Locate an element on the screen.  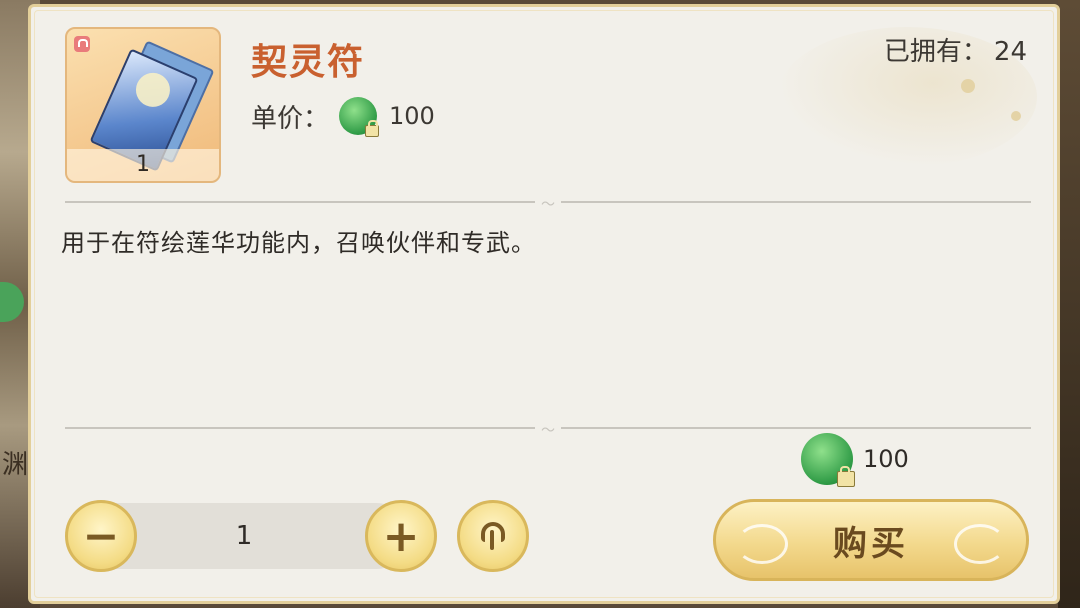
item-description: 用于在符绘莲华功能内，召唤伙伴和专武。 is located at coordinates (298, 243).